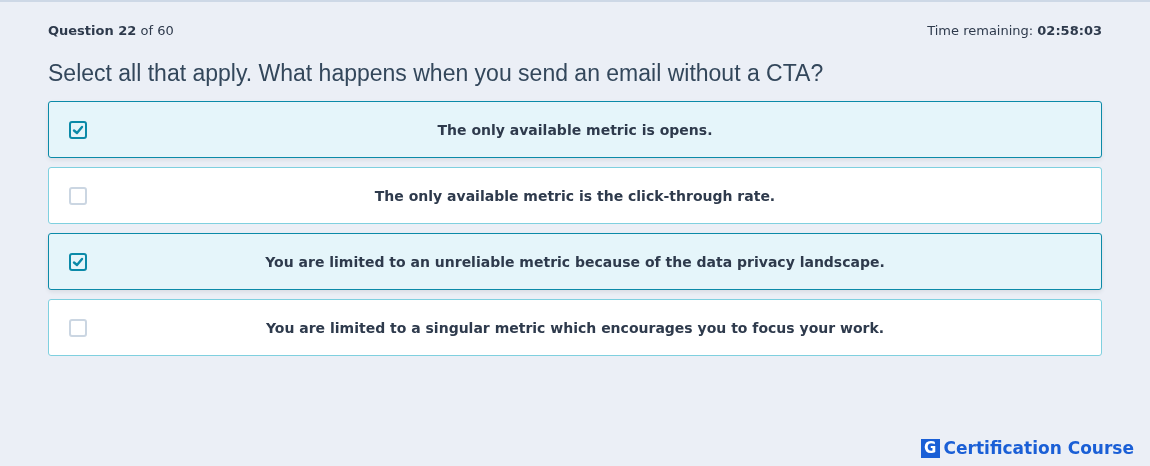 Image resolution: width=1150 pixels, height=466 pixels. I want to click on answer-option: The only available metric is the click-through rate., so click(575, 195).